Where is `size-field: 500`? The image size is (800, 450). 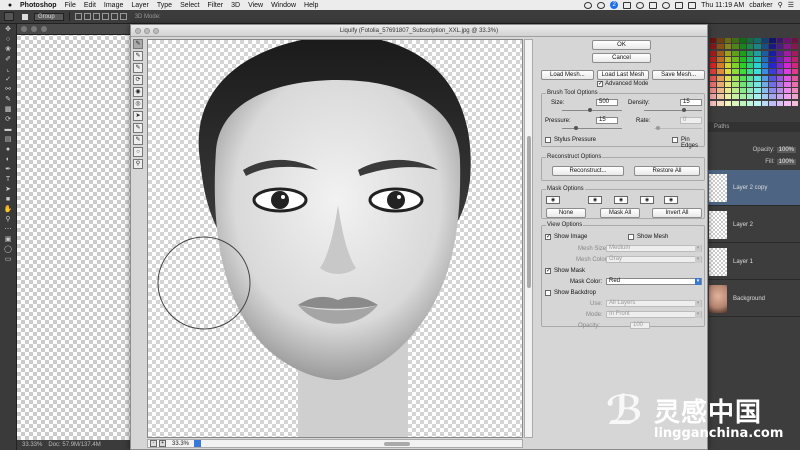
size-field: 500 is located at coordinates (607, 102).